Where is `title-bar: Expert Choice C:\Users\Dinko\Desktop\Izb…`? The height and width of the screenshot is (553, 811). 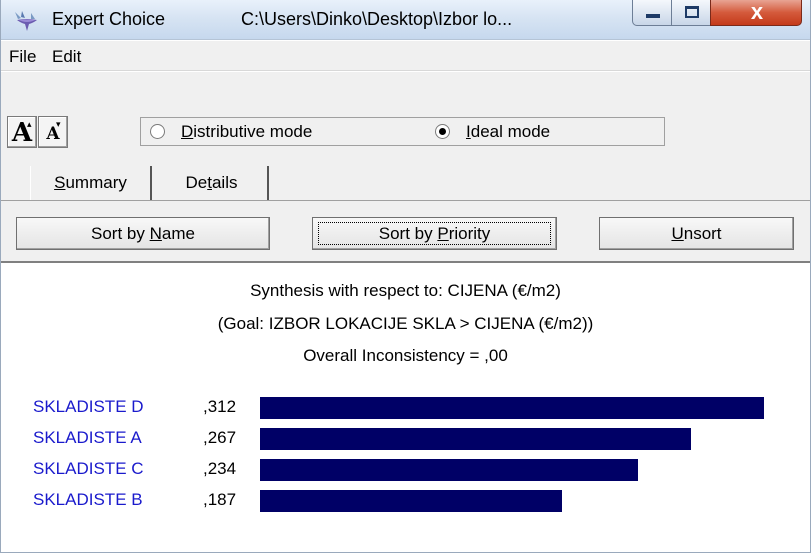 title-bar: Expert Choice C:\Users\Dinko\Desktop\Izb… is located at coordinates (405, 20).